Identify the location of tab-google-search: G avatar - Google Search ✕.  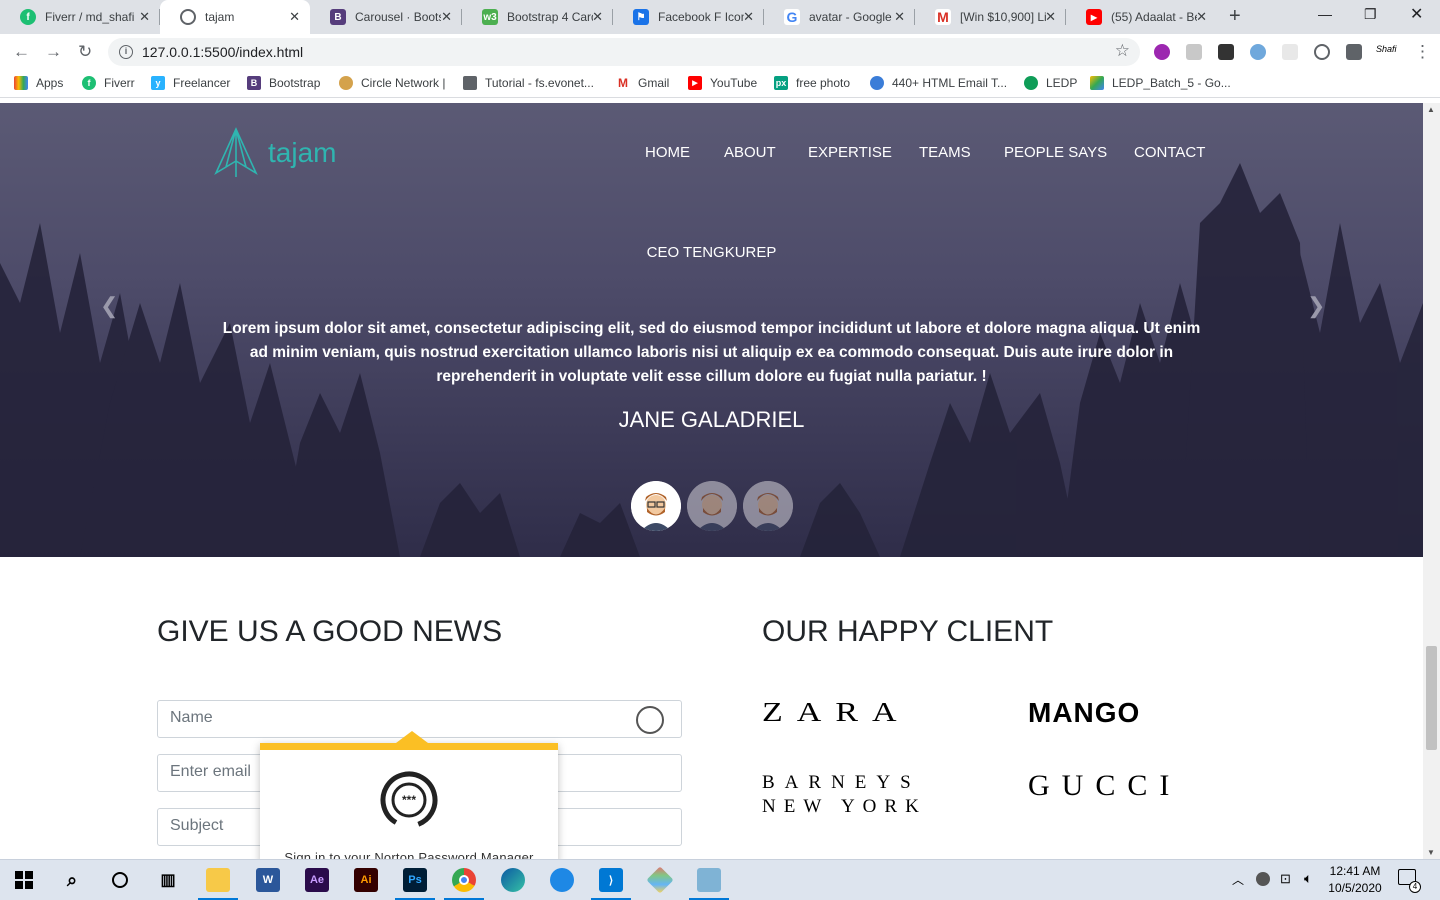
(839, 17).